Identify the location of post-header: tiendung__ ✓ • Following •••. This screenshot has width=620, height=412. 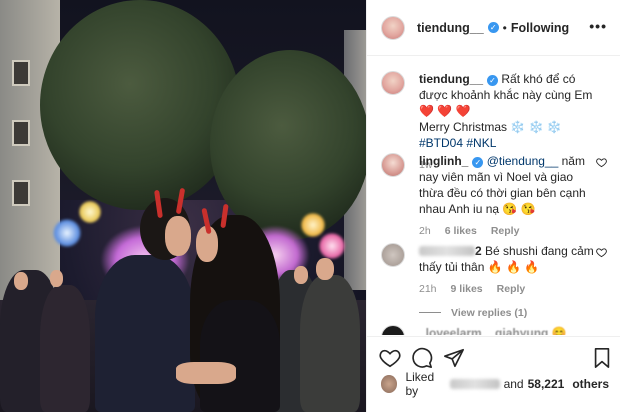
(493, 28).